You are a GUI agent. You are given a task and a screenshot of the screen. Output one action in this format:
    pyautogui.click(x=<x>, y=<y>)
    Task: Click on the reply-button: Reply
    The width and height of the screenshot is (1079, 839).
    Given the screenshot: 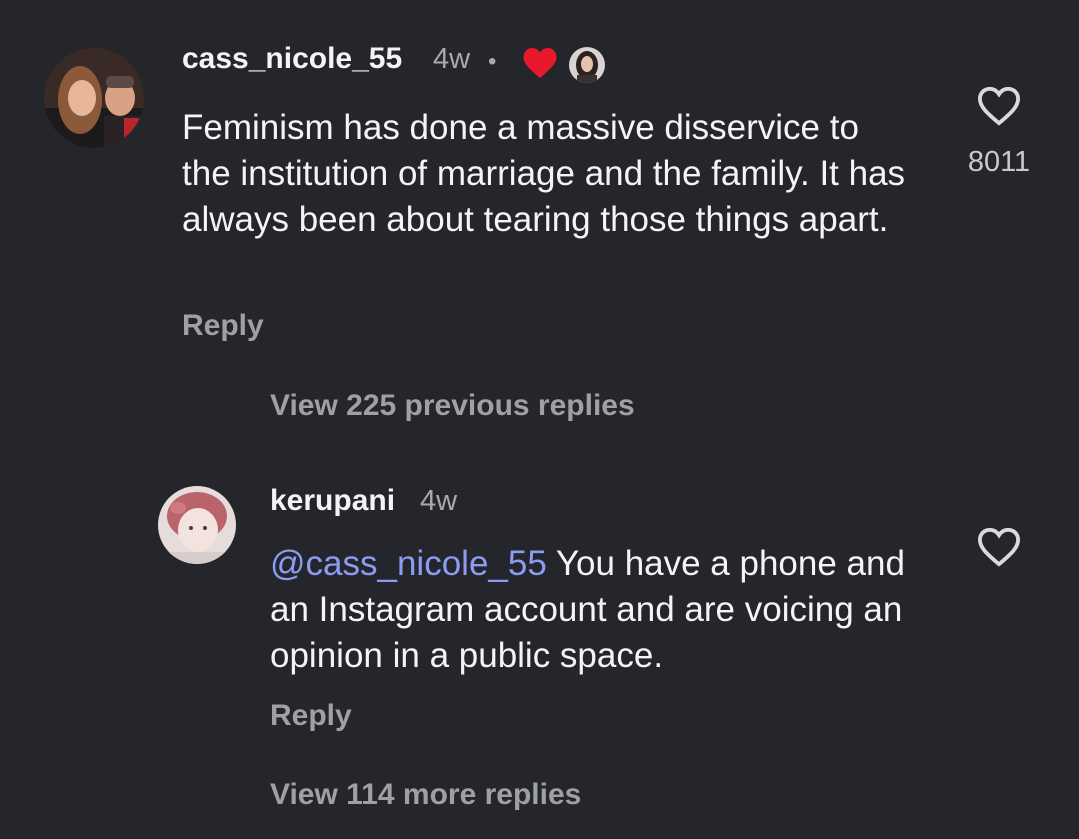 What is the action you would take?
    pyautogui.click(x=223, y=326)
    